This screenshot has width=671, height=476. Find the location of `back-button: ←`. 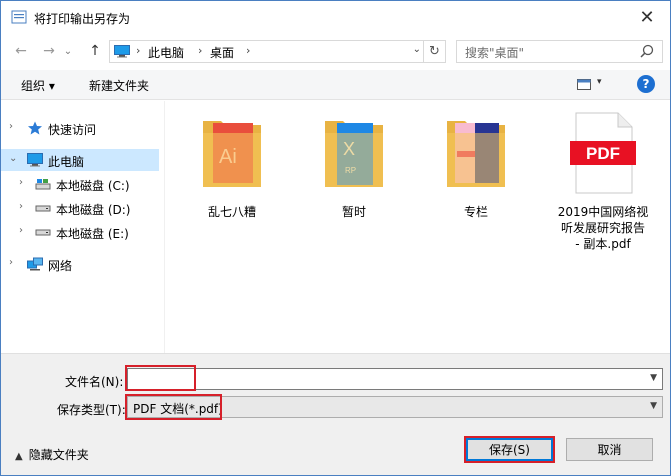

back-button: ← is located at coordinates (21, 51).